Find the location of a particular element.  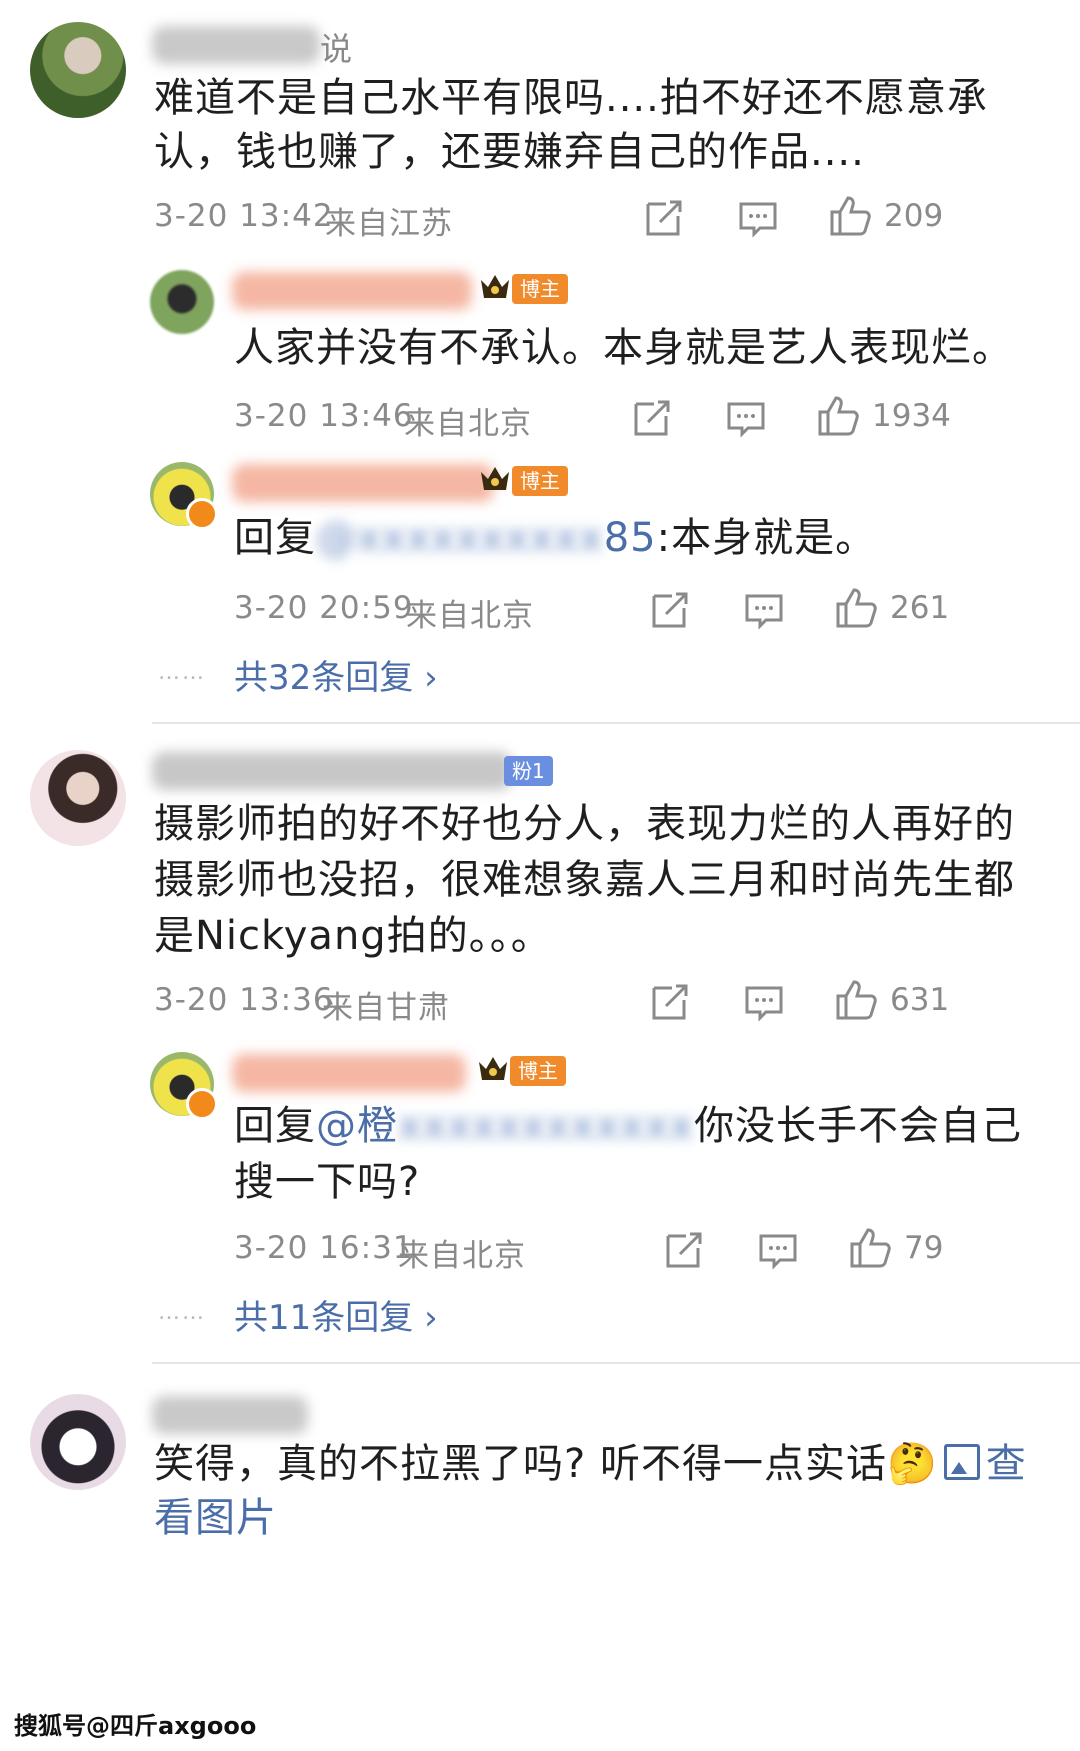

comment-location: 来自江苏 is located at coordinates (389, 224).